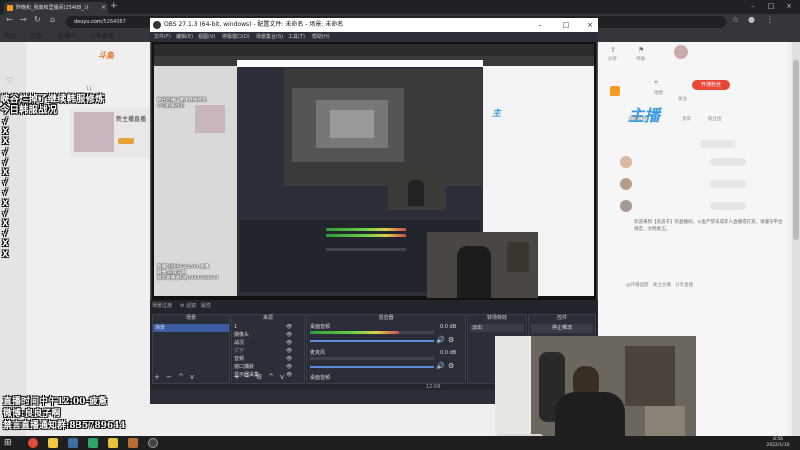  Describe the element at coordinates (37, 19) in the screenshot. I see `reload-icon: ↻` at that location.